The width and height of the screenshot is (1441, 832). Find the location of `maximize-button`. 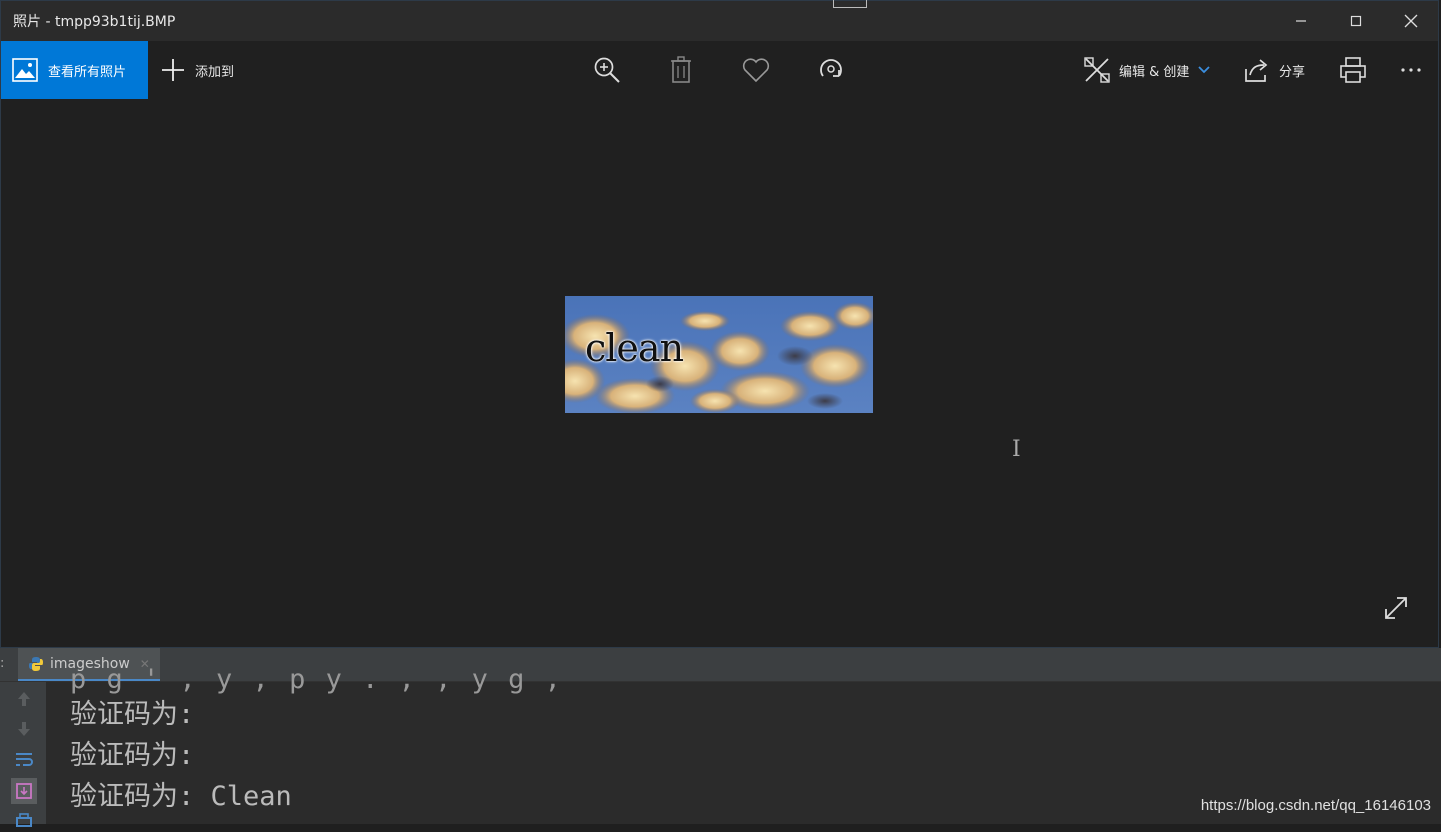

maximize-button is located at coordinates (1355, 21).